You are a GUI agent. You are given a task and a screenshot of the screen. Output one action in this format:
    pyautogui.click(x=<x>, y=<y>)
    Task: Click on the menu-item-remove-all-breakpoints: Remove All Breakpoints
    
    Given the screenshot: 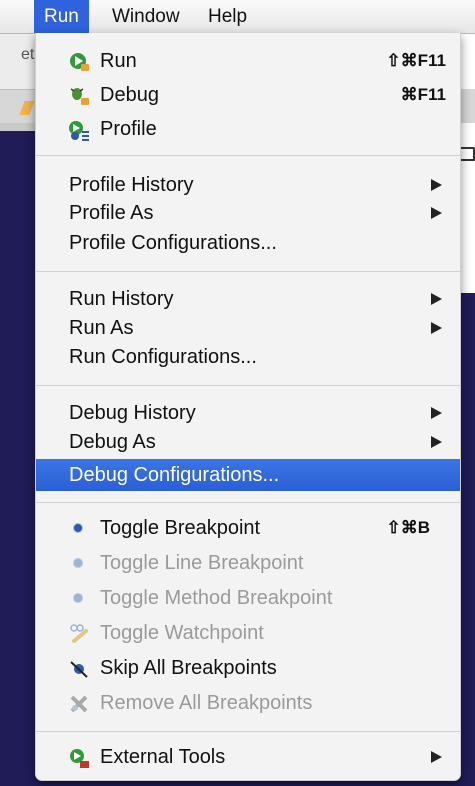 What is the action you would take?
    pyautogui.click(x=248, y=703)
    